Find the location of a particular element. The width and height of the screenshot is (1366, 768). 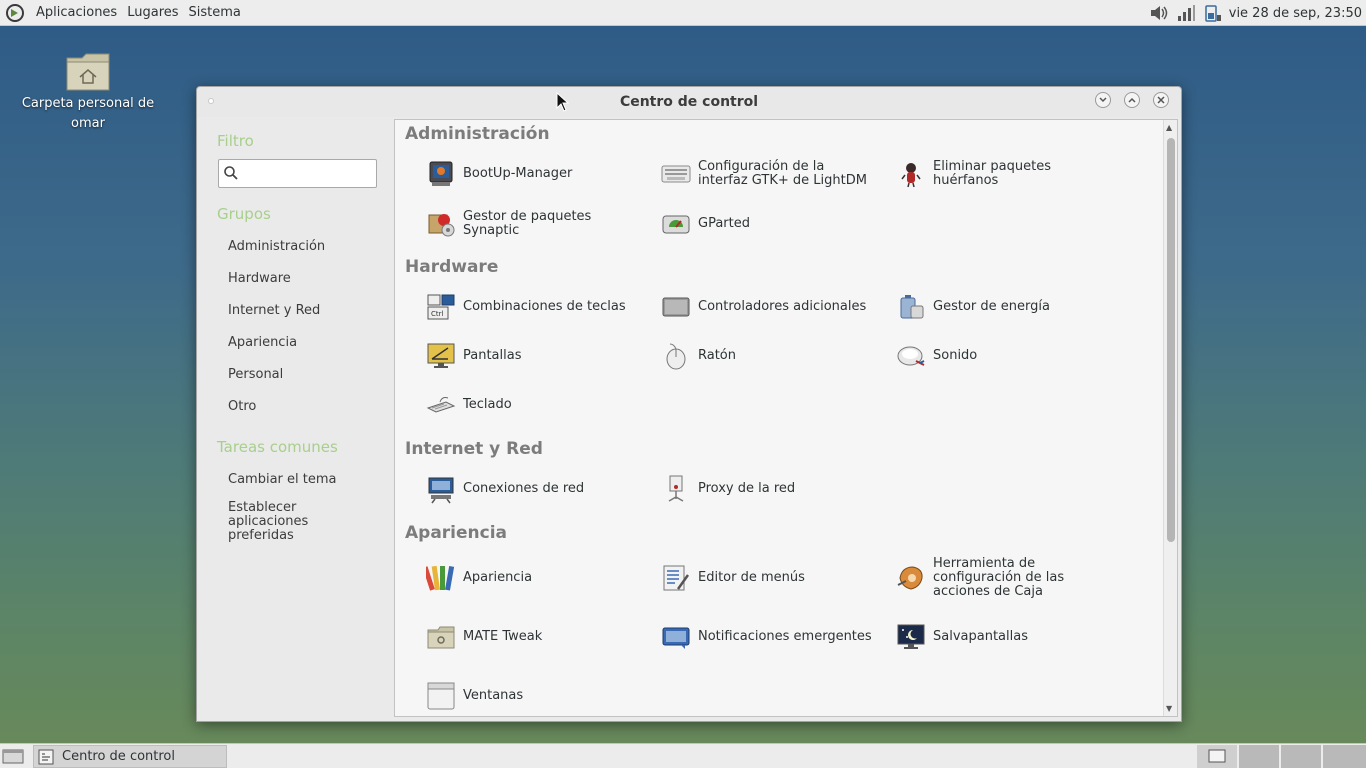

group-link-internet: Internet y Red is located at coordinates (274, 310).